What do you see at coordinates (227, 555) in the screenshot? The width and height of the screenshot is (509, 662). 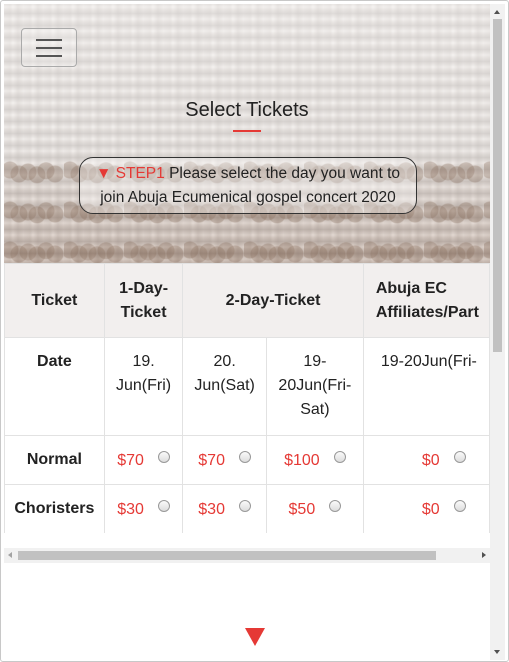 I see `horizontal-scroll-thumb` at bounding box center [227, 555].